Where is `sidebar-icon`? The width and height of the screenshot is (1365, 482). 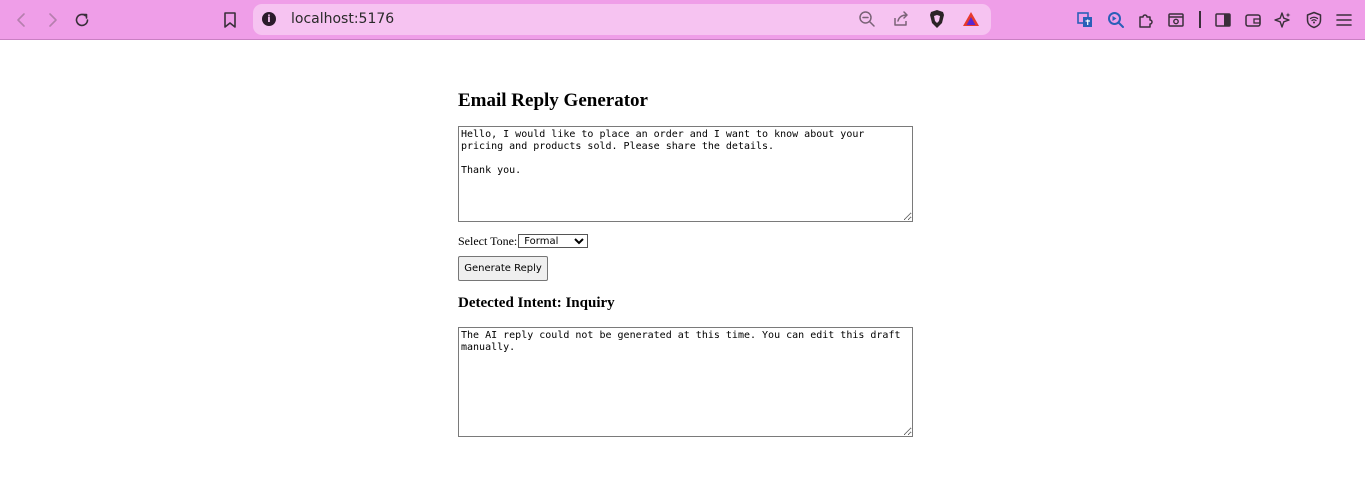 sidebar-icon is located at coordinates (1223, 20).